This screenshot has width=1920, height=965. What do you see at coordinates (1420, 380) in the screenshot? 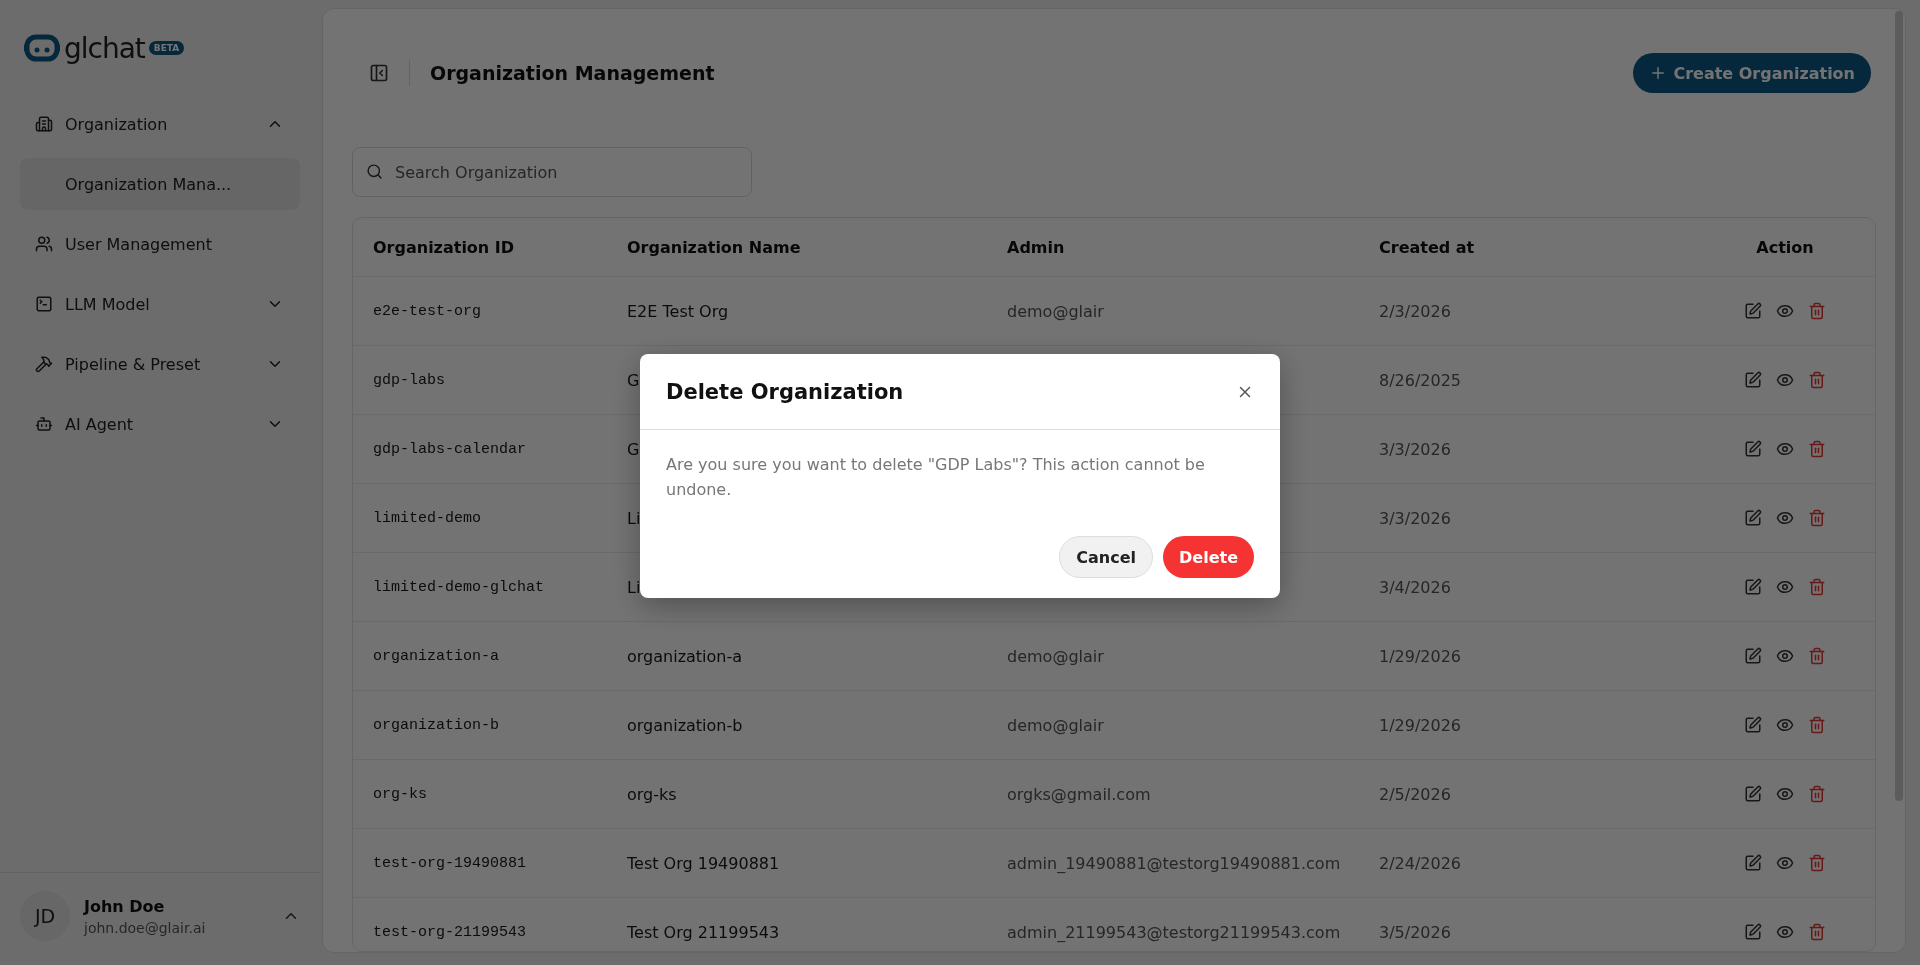
I see `table-cell: 8/26/2025` at bounding box center [1420, 380].